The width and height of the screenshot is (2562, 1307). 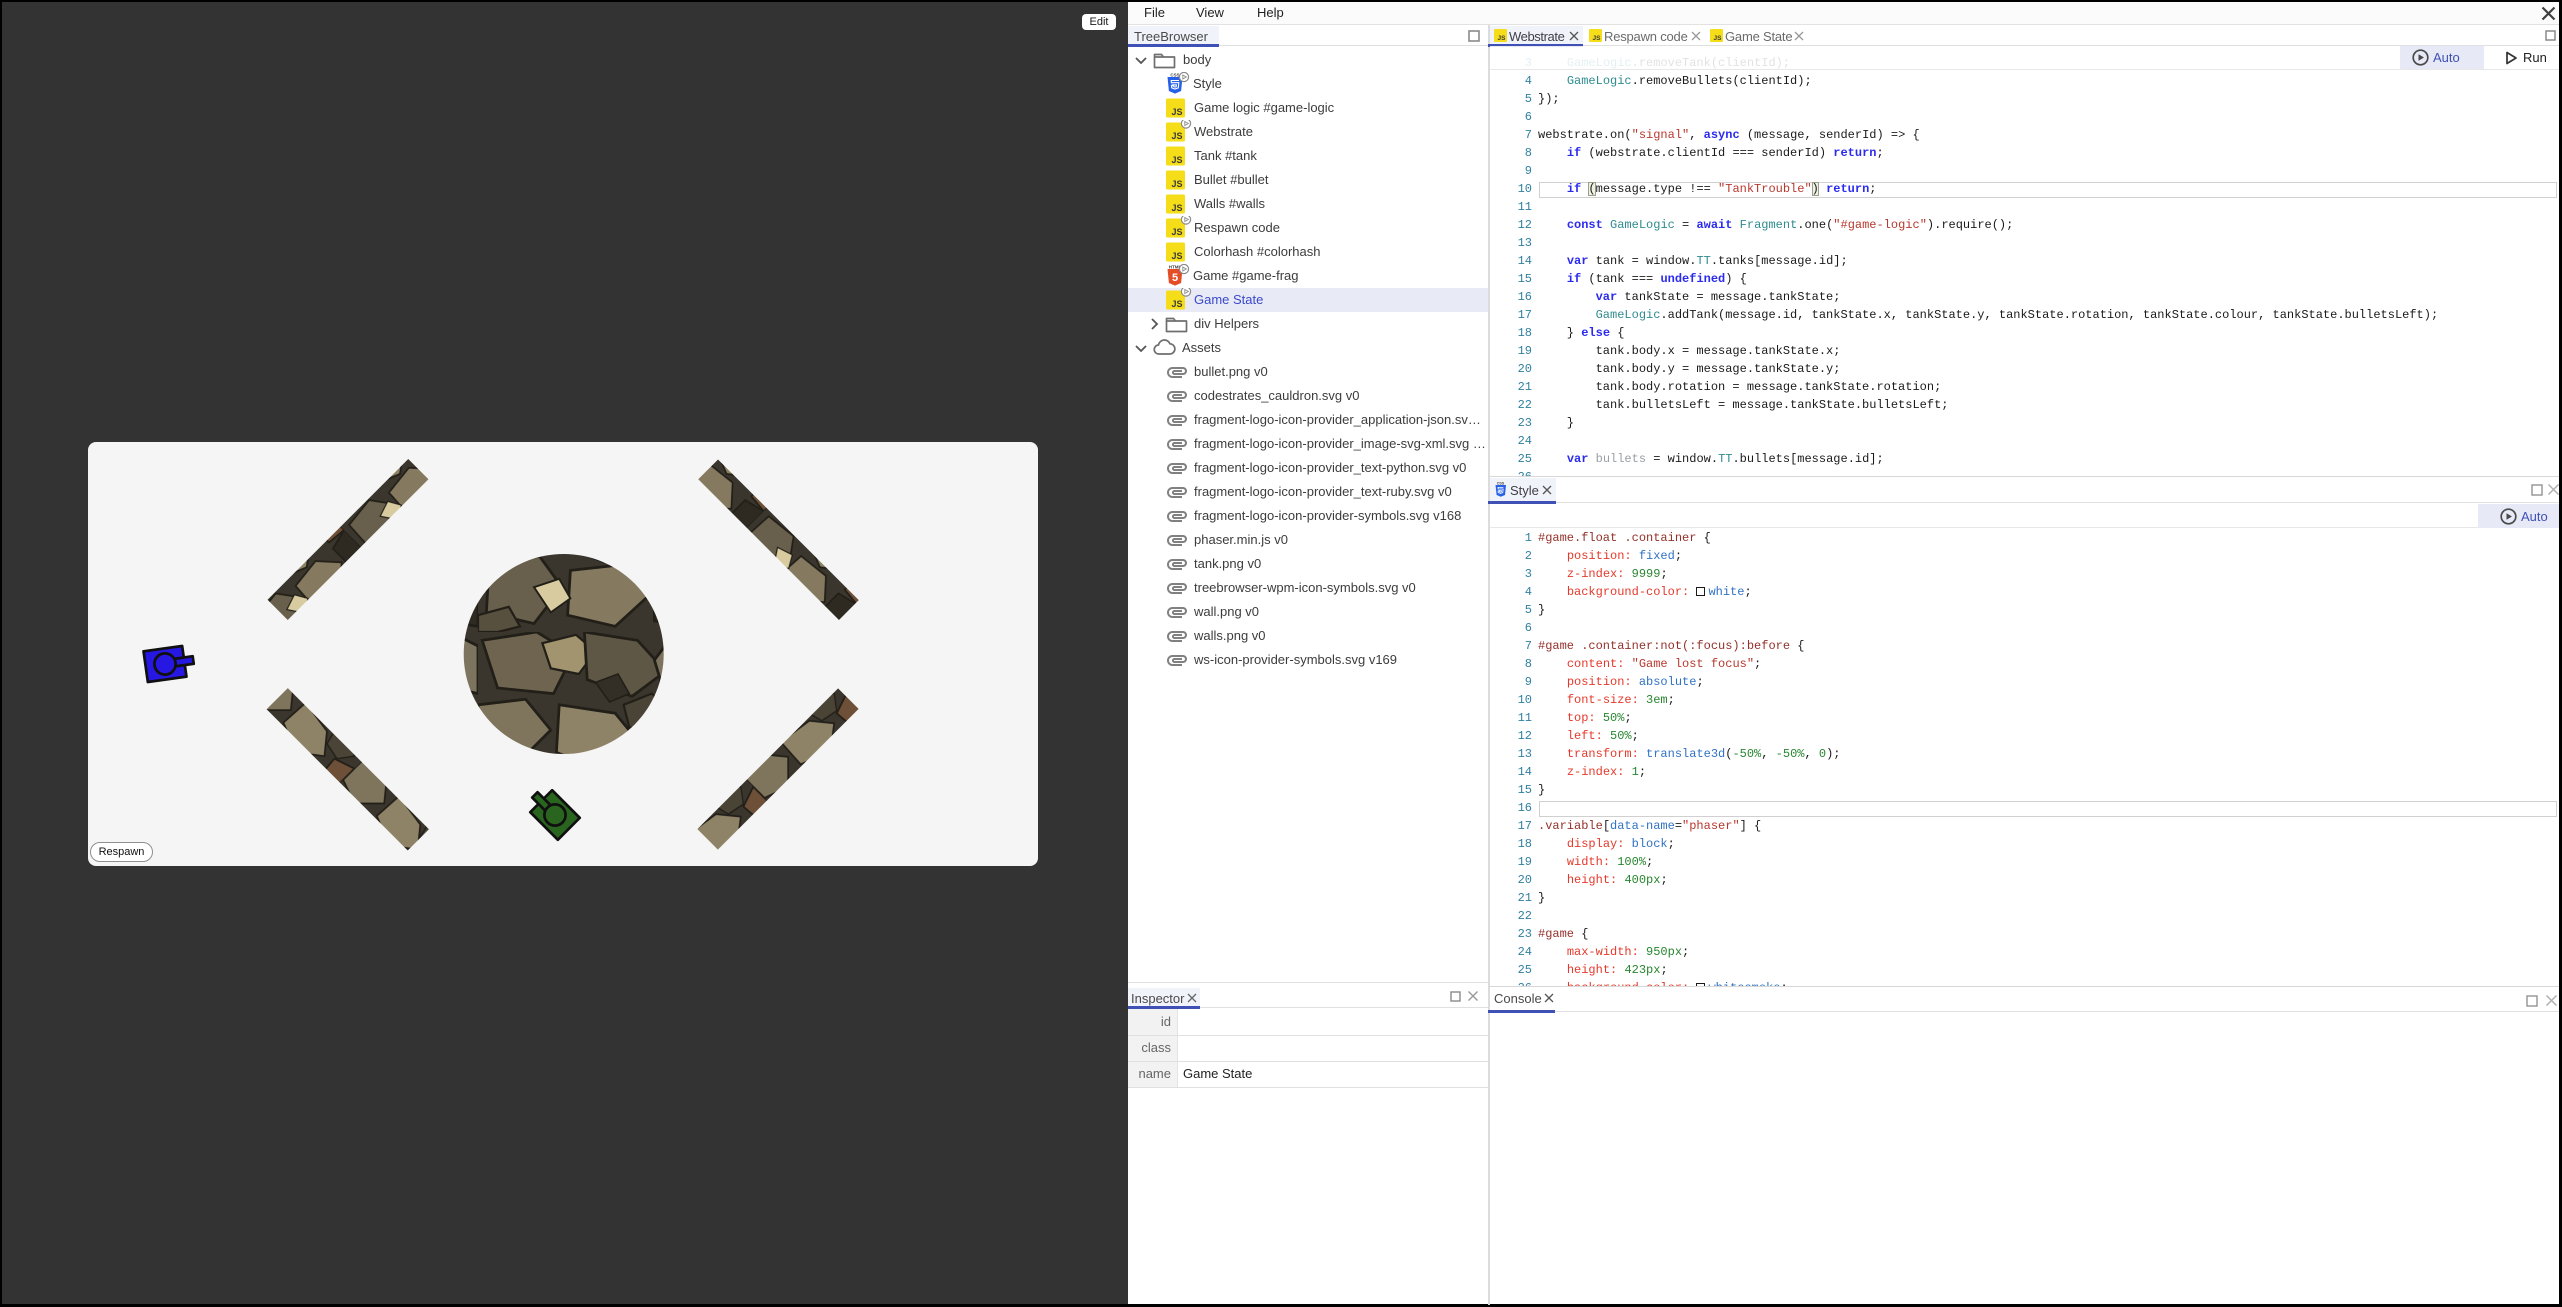 I want to click on svg-text: CSS, so click(x=1174, y=75).